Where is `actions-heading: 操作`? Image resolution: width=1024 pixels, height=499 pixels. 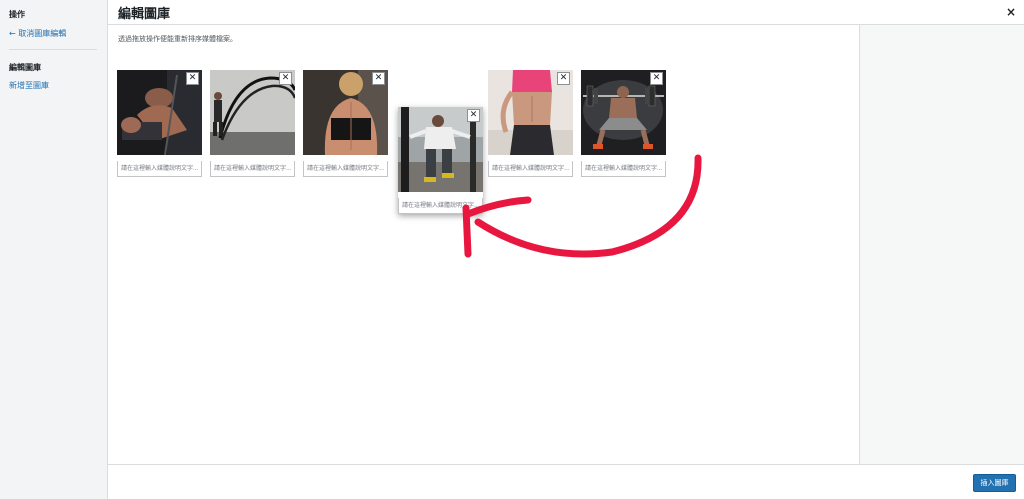
actions-heading: 操作 is located at coordinates (17, 14).